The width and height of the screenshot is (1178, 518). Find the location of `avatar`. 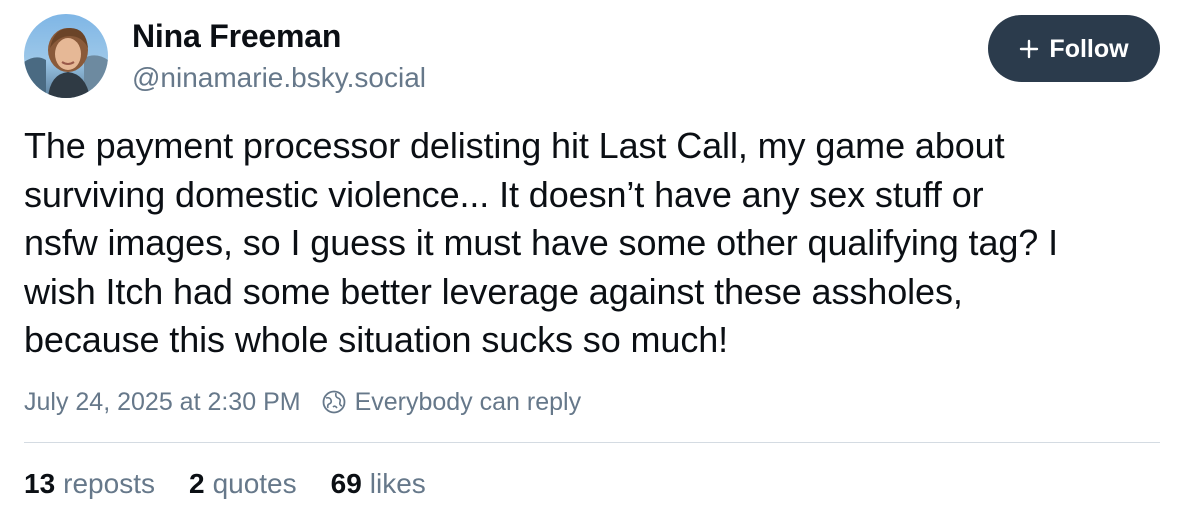

avatar is located at coordinates (66, 56).